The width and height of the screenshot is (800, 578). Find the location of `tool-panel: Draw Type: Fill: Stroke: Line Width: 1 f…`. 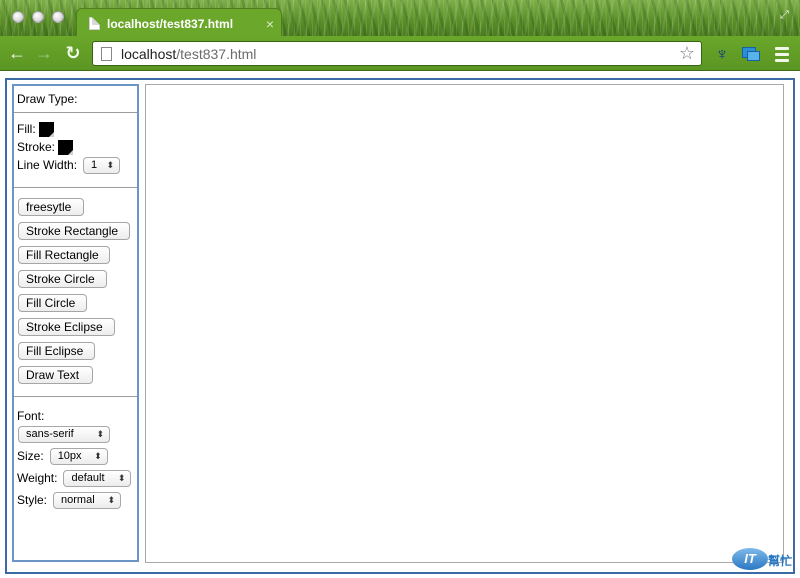

tool-panel: Draw Type: Fill: Stroke: Line Width: 1 f… is located at coordinates (75, 323).